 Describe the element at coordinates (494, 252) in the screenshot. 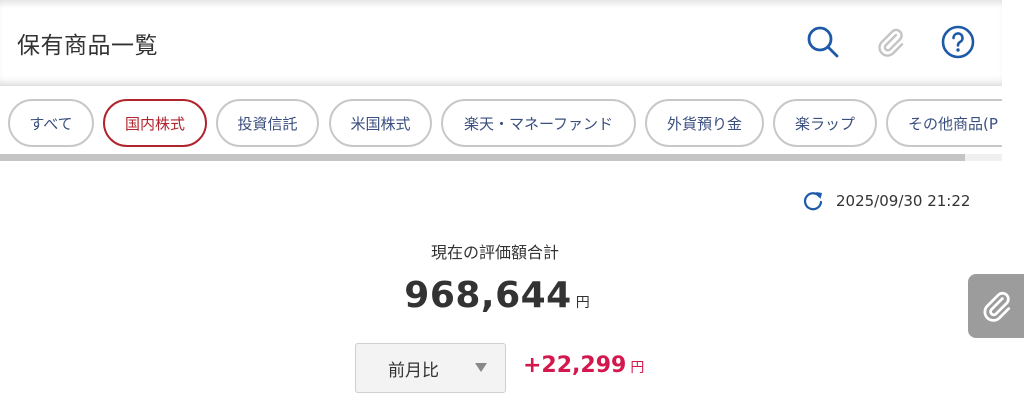

I see `total-valuation-label: 現在の評価額合計` at that location.